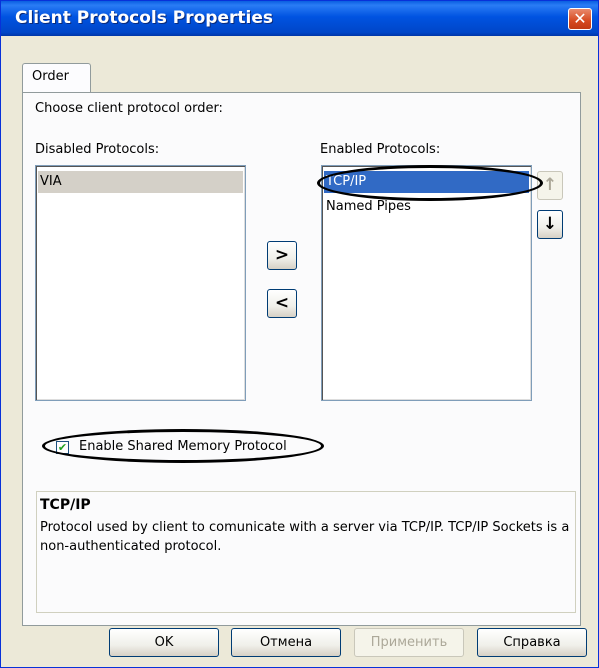 The image size is (599, 668). I want to click on chevron-right-icon: >, so click(282, 255).